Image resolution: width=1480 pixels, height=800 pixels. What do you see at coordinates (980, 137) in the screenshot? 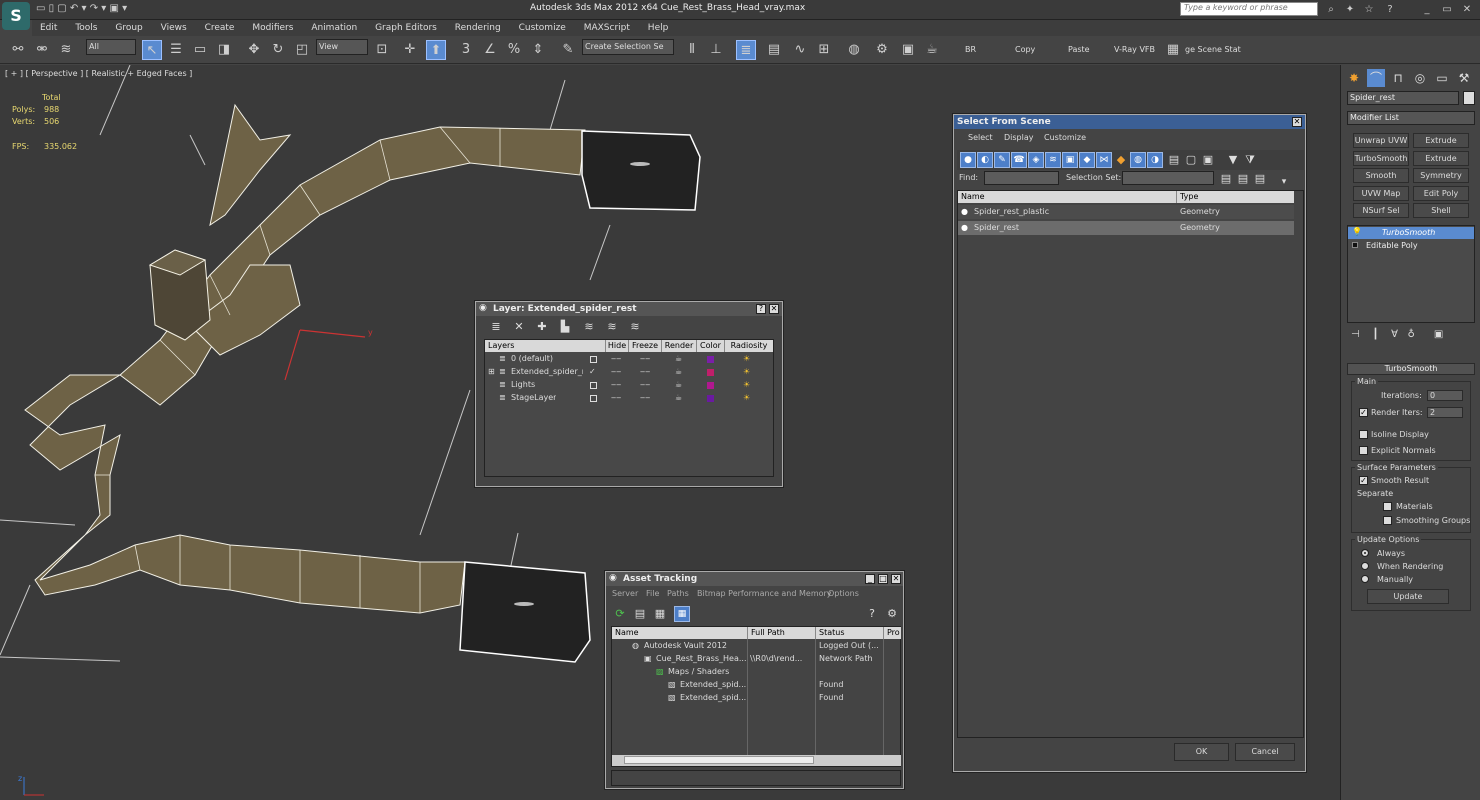
I see `menu-select: Select` at bounding box center [980, 137].